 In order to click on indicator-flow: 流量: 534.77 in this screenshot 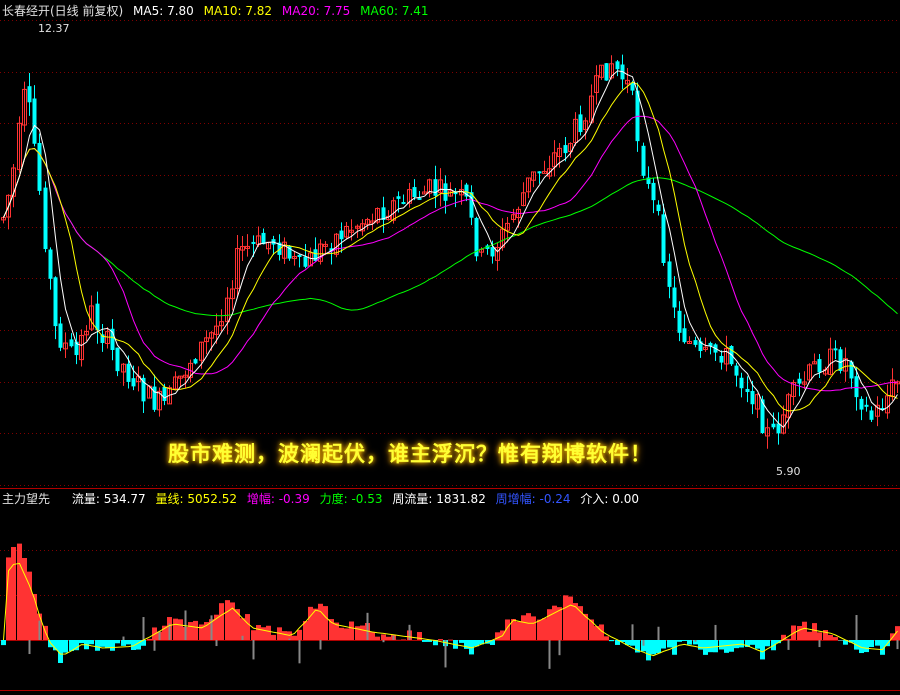, I will do `click(108, 499)`.